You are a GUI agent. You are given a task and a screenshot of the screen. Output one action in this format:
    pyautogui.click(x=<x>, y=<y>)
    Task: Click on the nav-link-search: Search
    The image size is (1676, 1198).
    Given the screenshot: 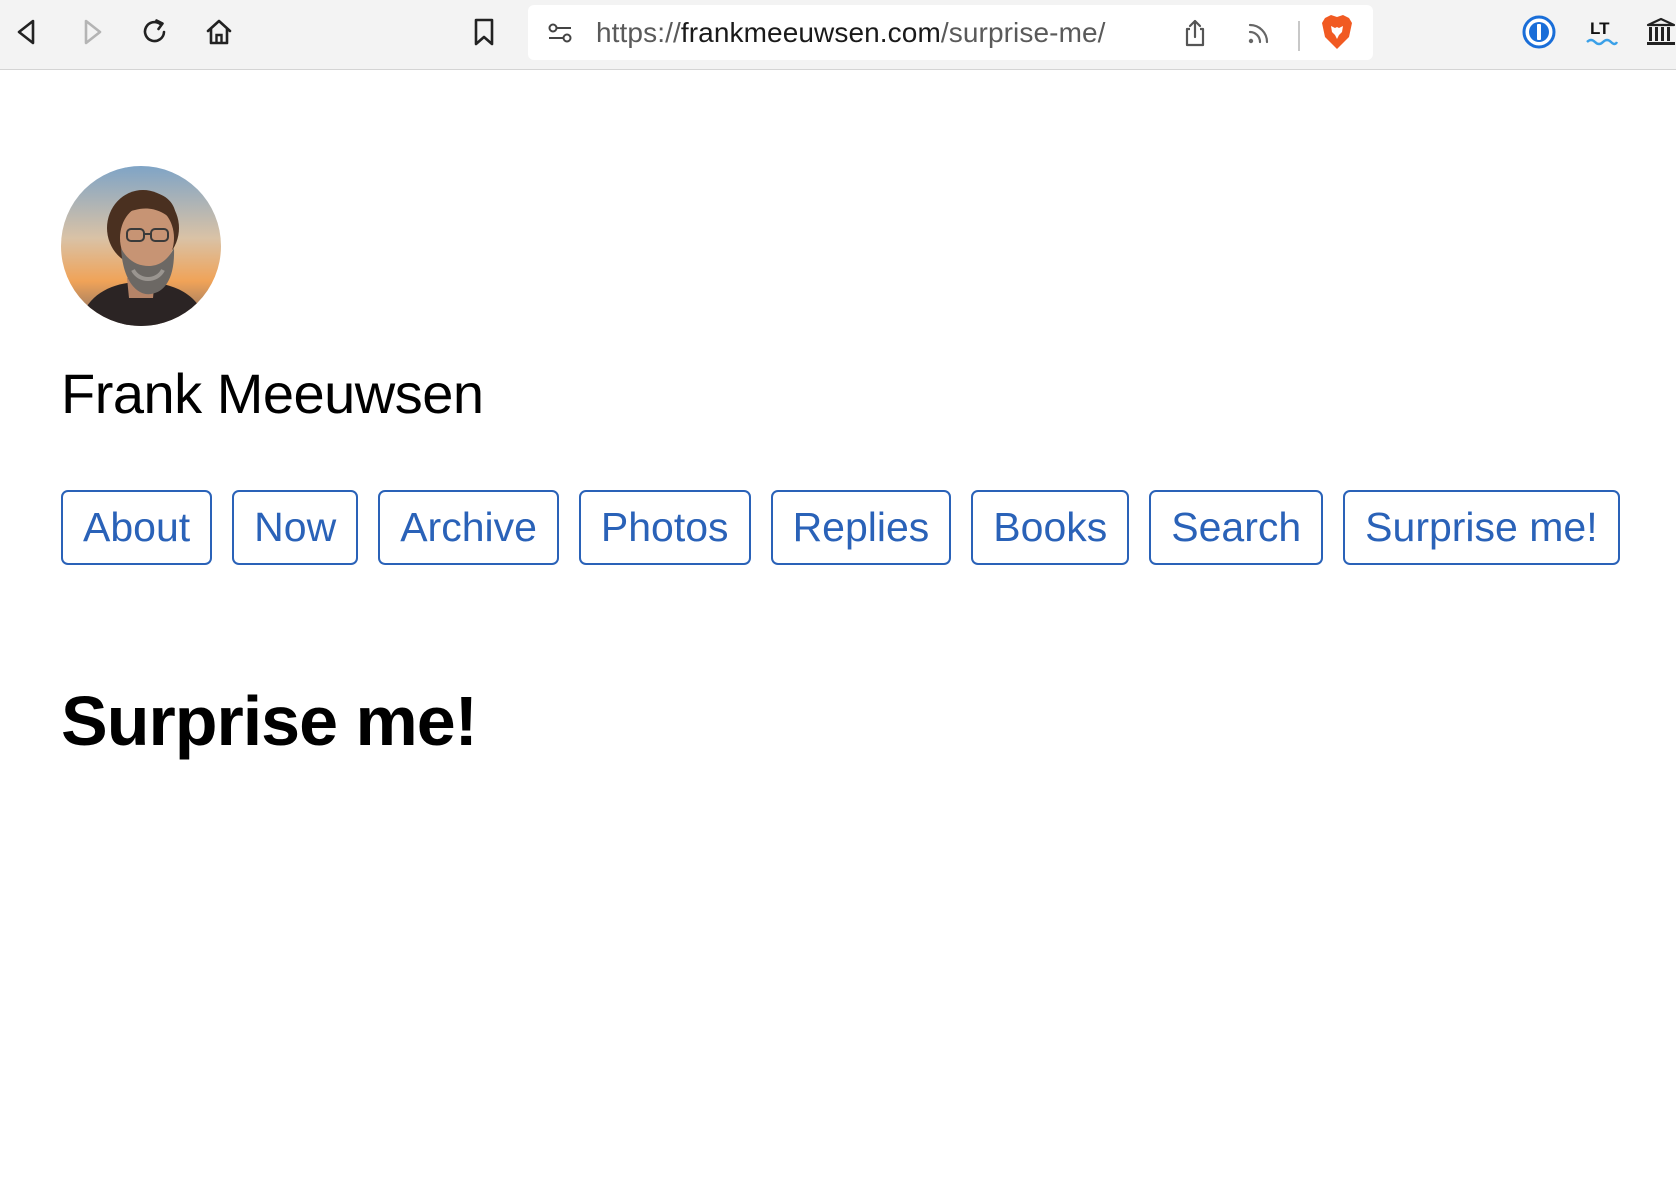 What is the action you would take?
    pyautogui.click(x=1236, y=527)
    